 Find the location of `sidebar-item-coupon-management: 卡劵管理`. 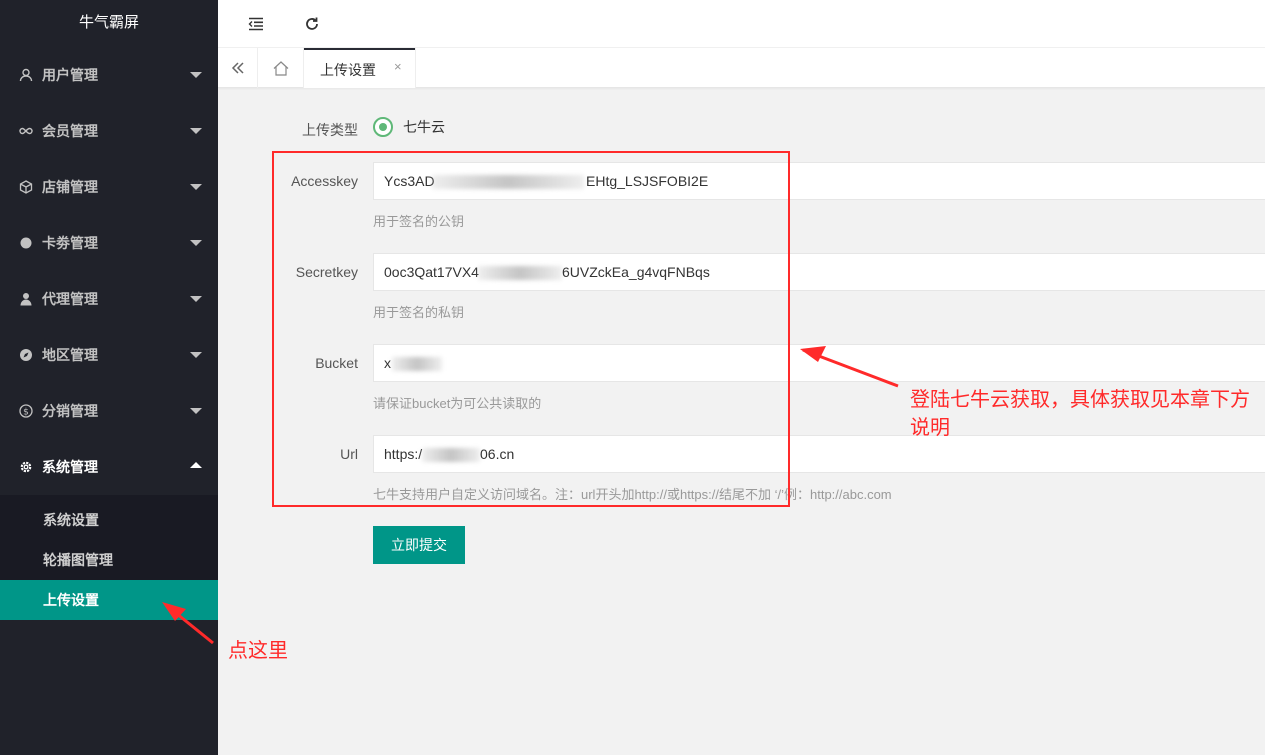

sidebar-item-coupon-management: 卡劵管理 is located at coordinates (109, 243).